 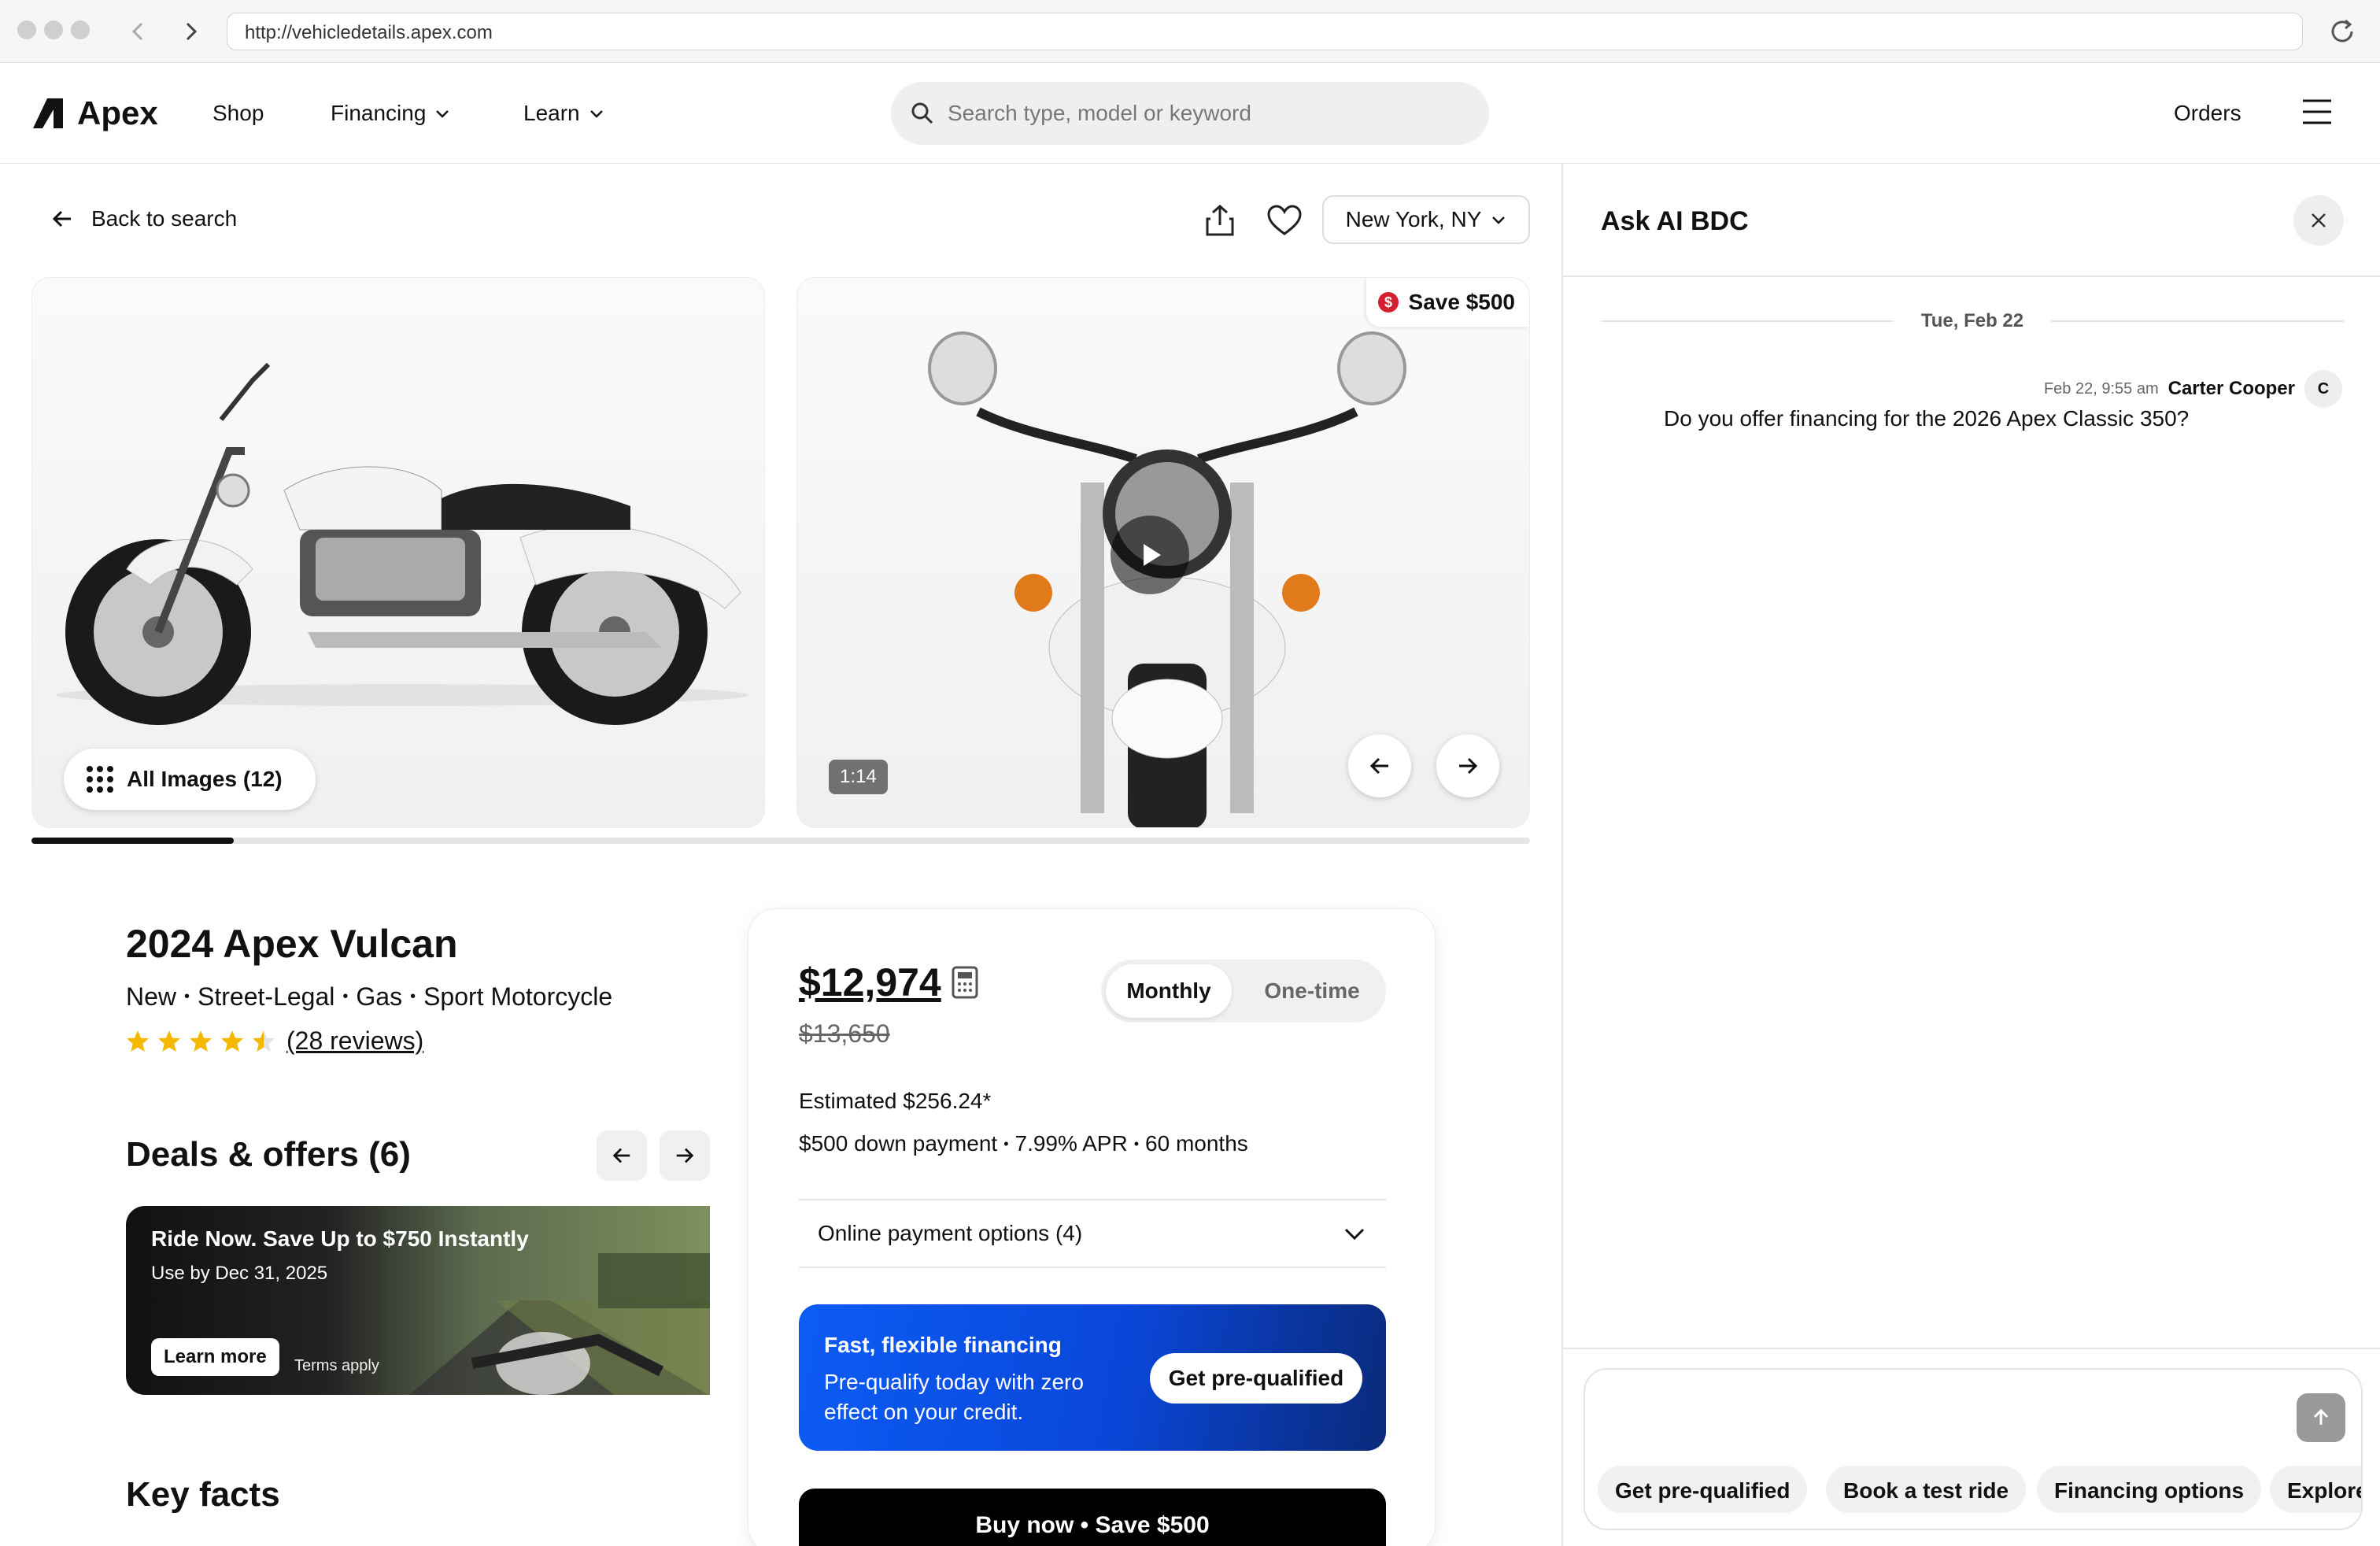 I want to click on menu-icon, so click(x=2317, y=112).